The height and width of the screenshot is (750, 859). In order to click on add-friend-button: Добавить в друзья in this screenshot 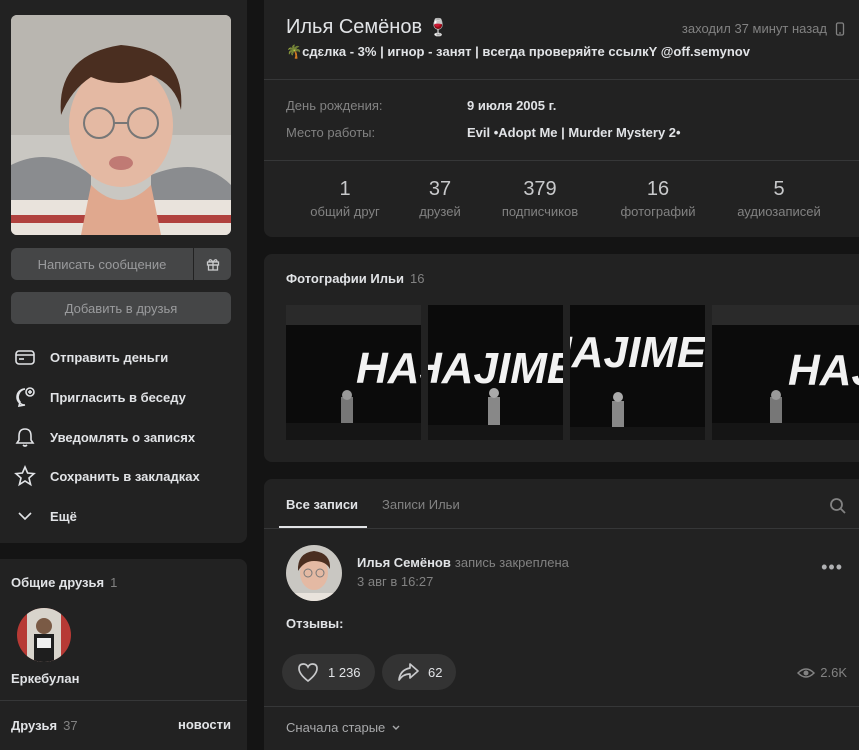, I will do `click(121, 308)`.